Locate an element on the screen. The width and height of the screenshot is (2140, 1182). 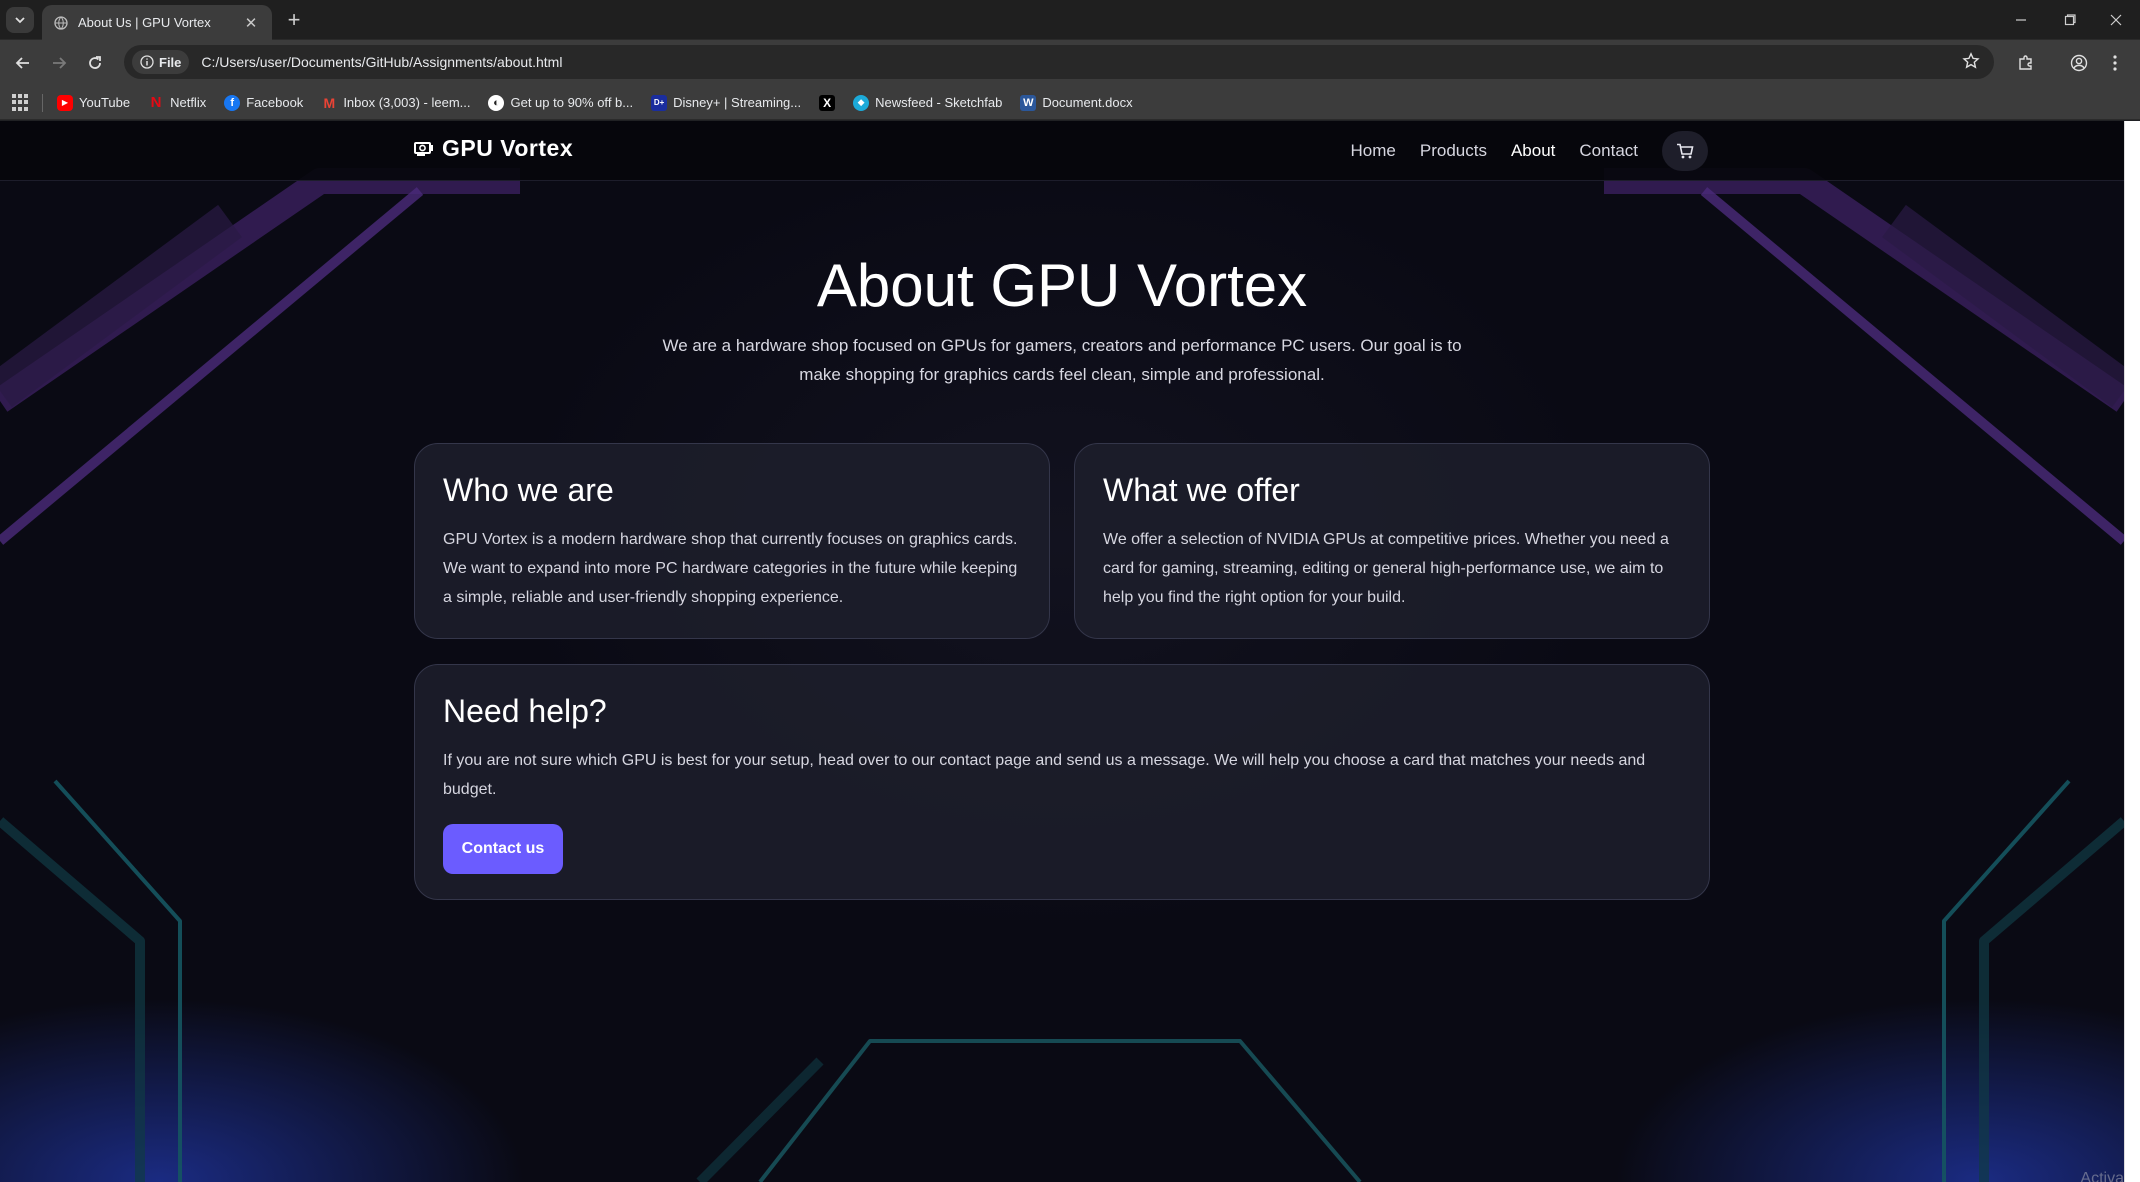
arrow-left-icon is located at coordinates (22, 63).